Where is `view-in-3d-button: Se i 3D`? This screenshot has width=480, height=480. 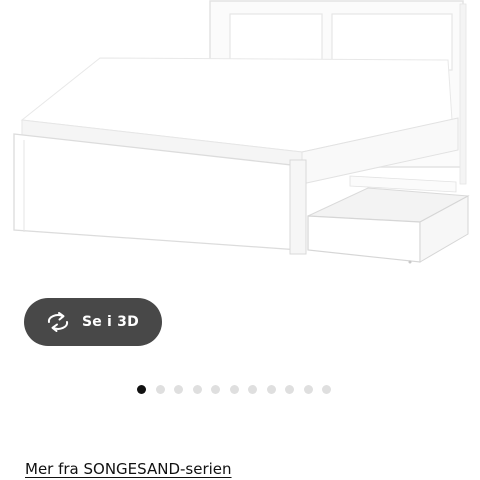 view-in-3d-button: Se i 3D is located at coordinates (93, 322).